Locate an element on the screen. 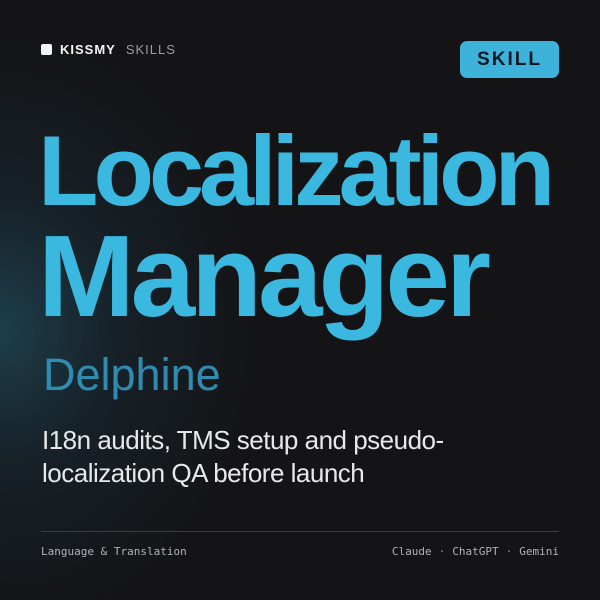 The width and height of the screenshot is (600, 600). platform-claude: Claude is located at coordinates (411, 551).